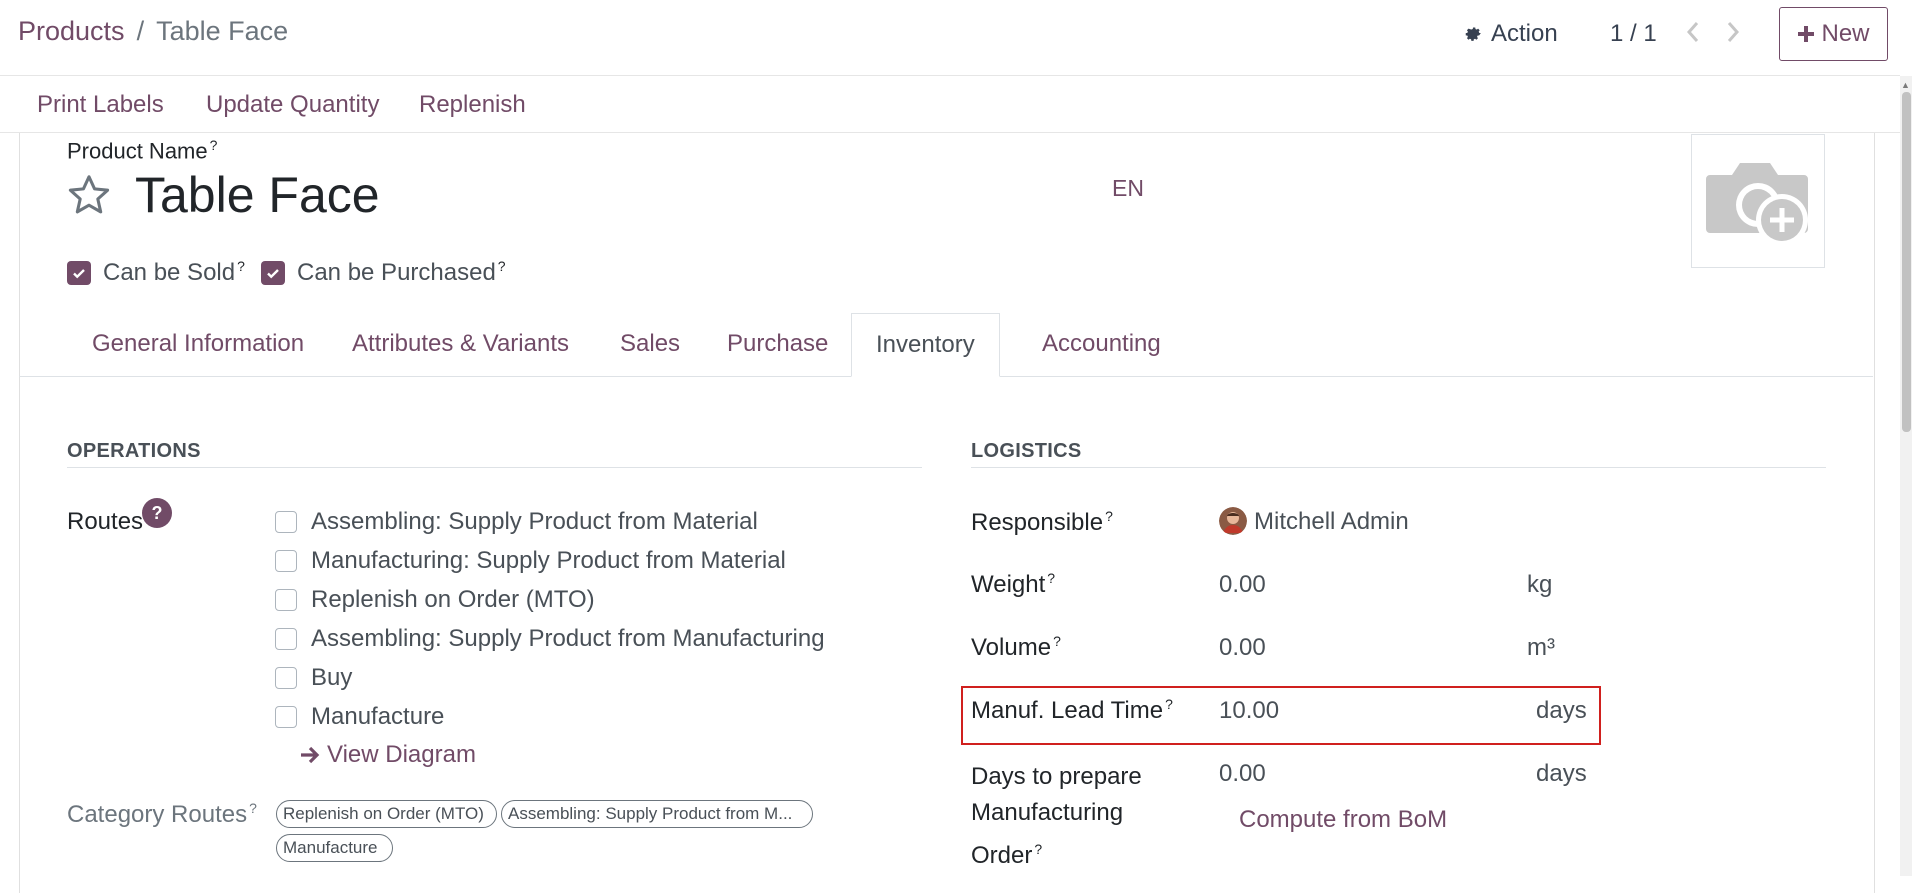  Describe the element at coordinates (174, 272) in the screenshot. I see `can-be-sold-label: Can be Sold?` at that location.